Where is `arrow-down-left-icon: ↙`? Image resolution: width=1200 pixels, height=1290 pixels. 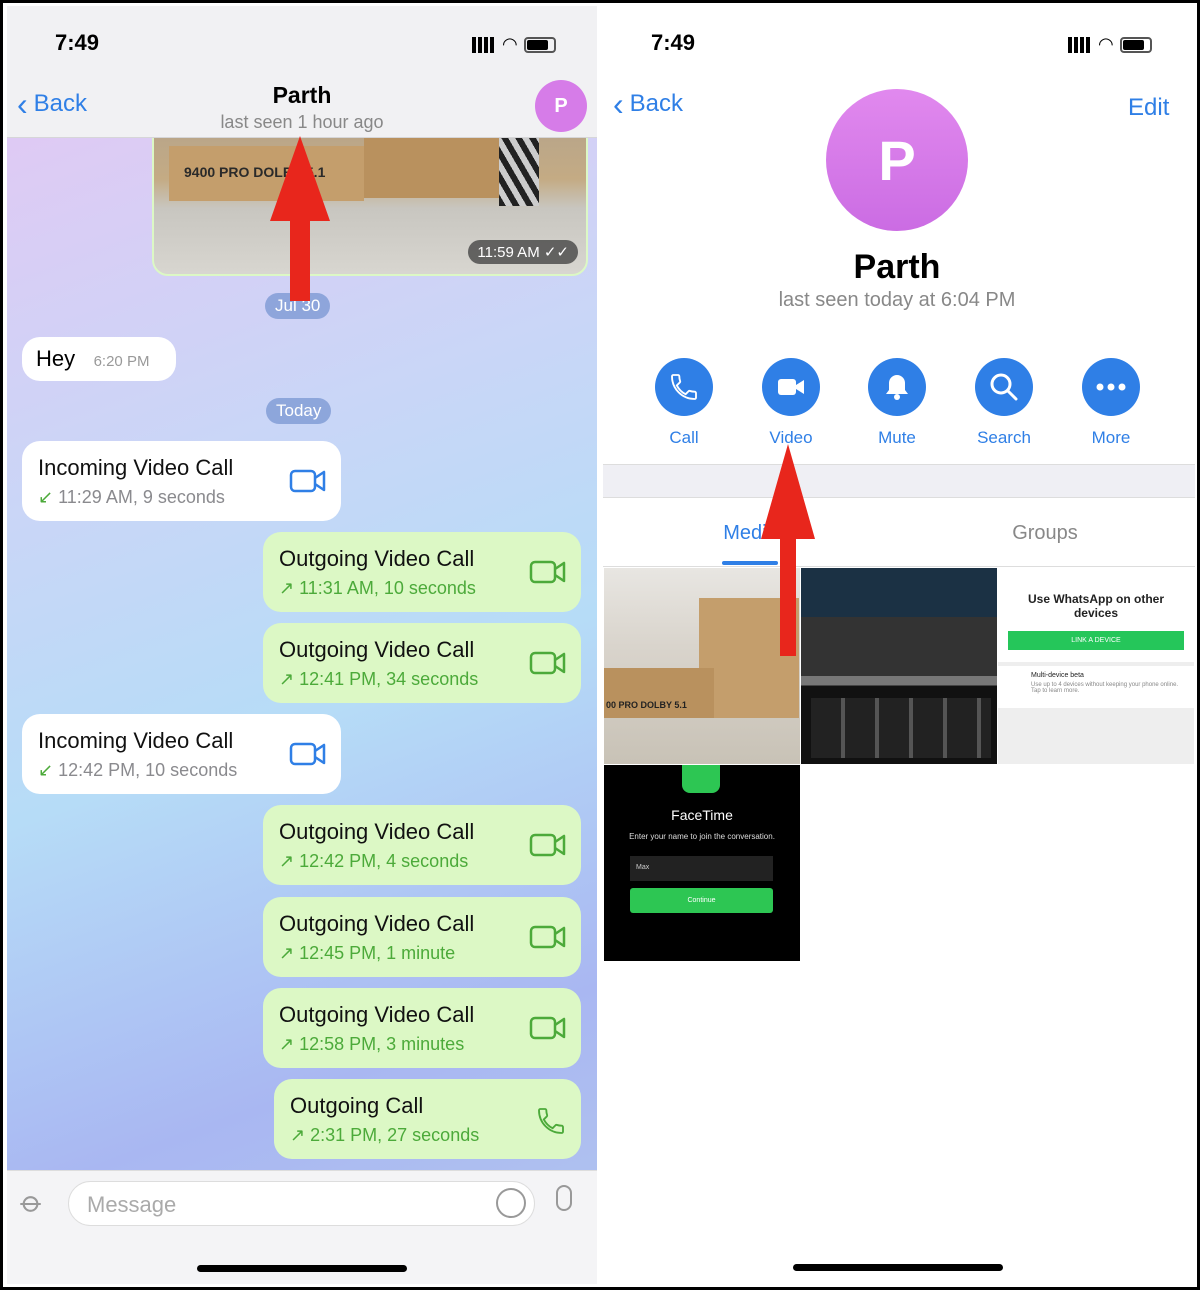 arrow-down-left-icon: ↙ is located at coordinates (46, 497).